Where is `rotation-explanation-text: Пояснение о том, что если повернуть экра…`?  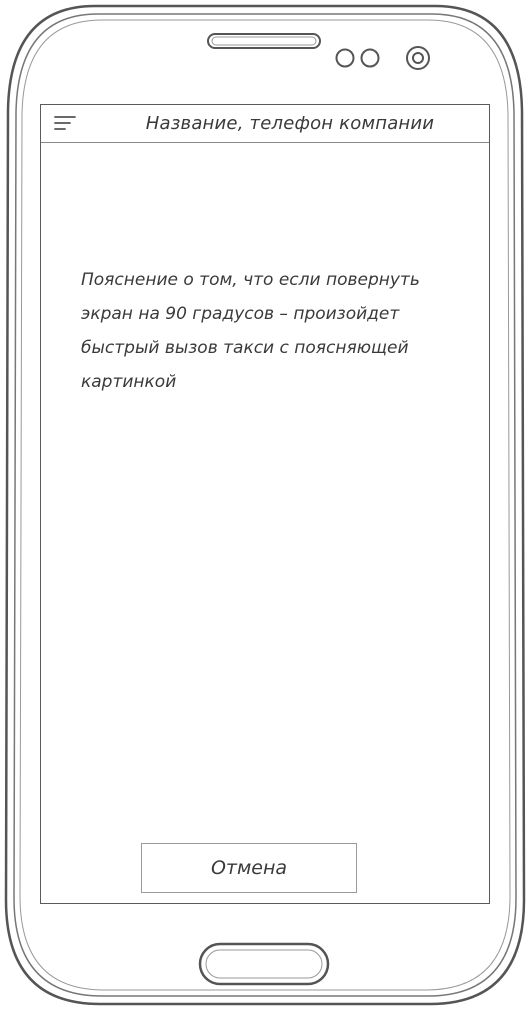
rotation-explanation-text: Пояснение о том, что если повернуть экра… is located at coordinates (250, 331).